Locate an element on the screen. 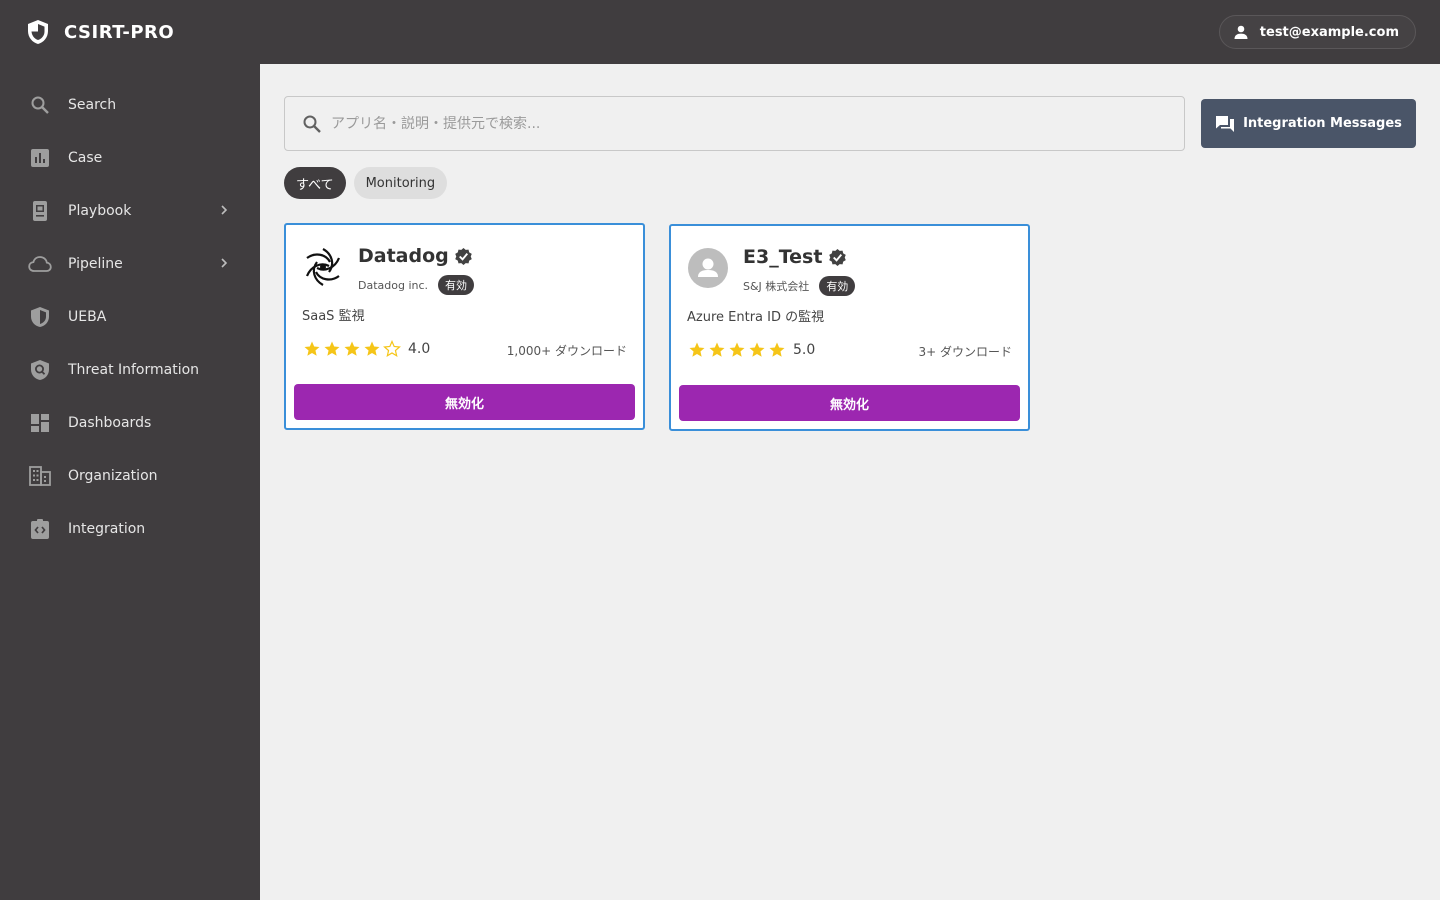 The image size is (1440, 900). avatar-placeholder-icon is located at coordinates (708, 268).